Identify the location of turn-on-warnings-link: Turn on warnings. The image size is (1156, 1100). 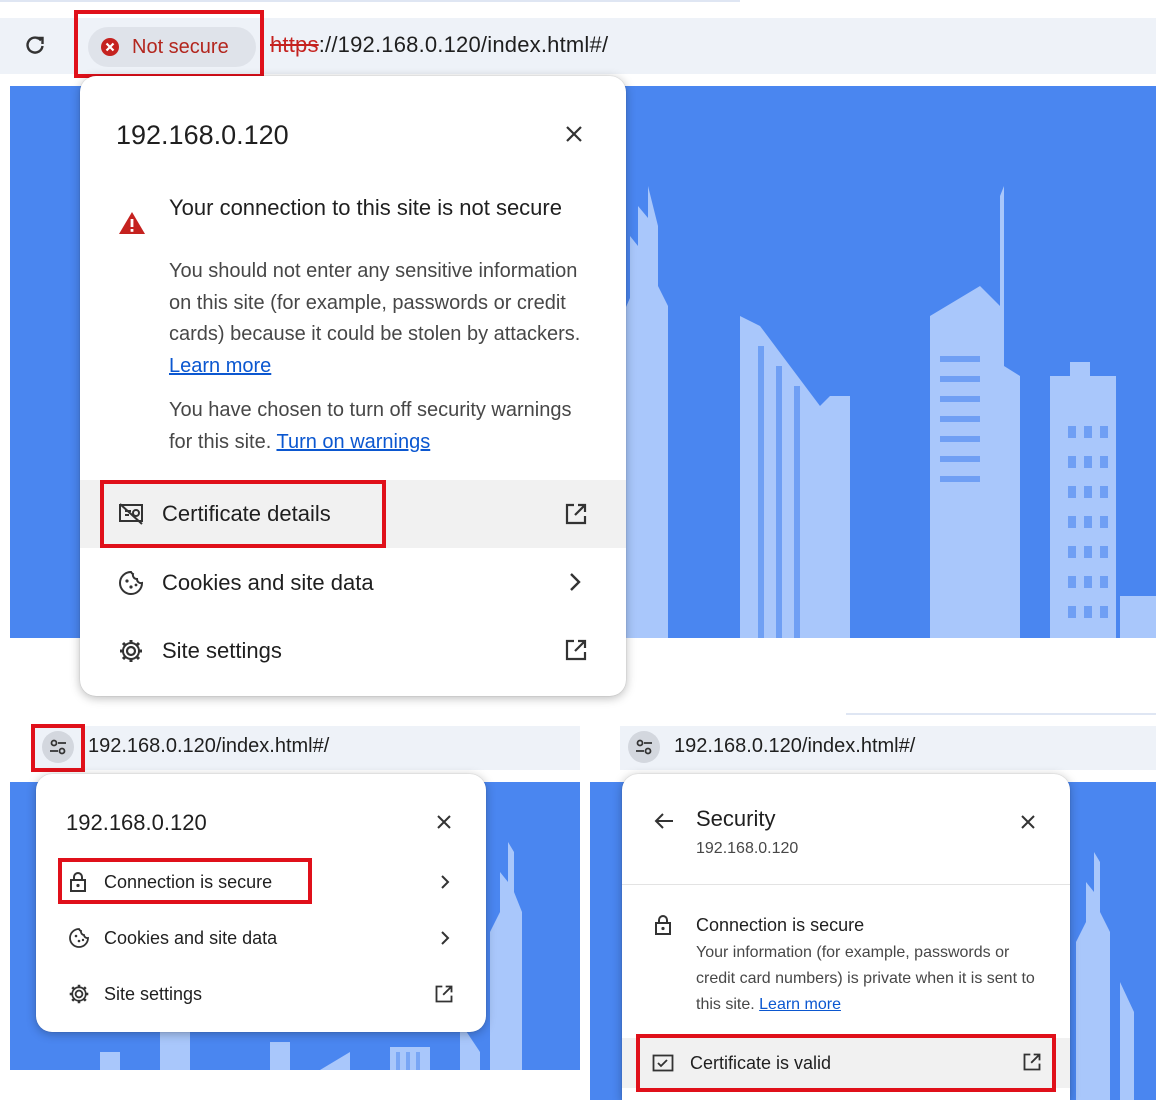
(353, 442).